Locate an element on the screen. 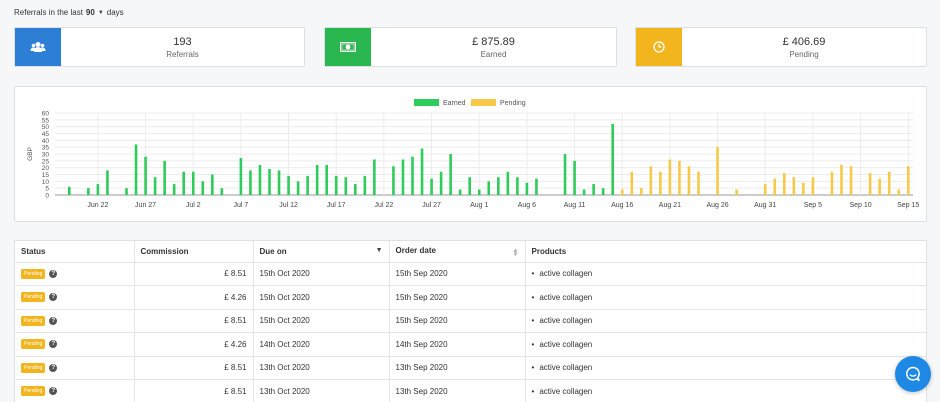 Image resolution: width=940 pixels, height=402 pixels. commission-cell: £ 4.26 is located at coordinates (194, 344).